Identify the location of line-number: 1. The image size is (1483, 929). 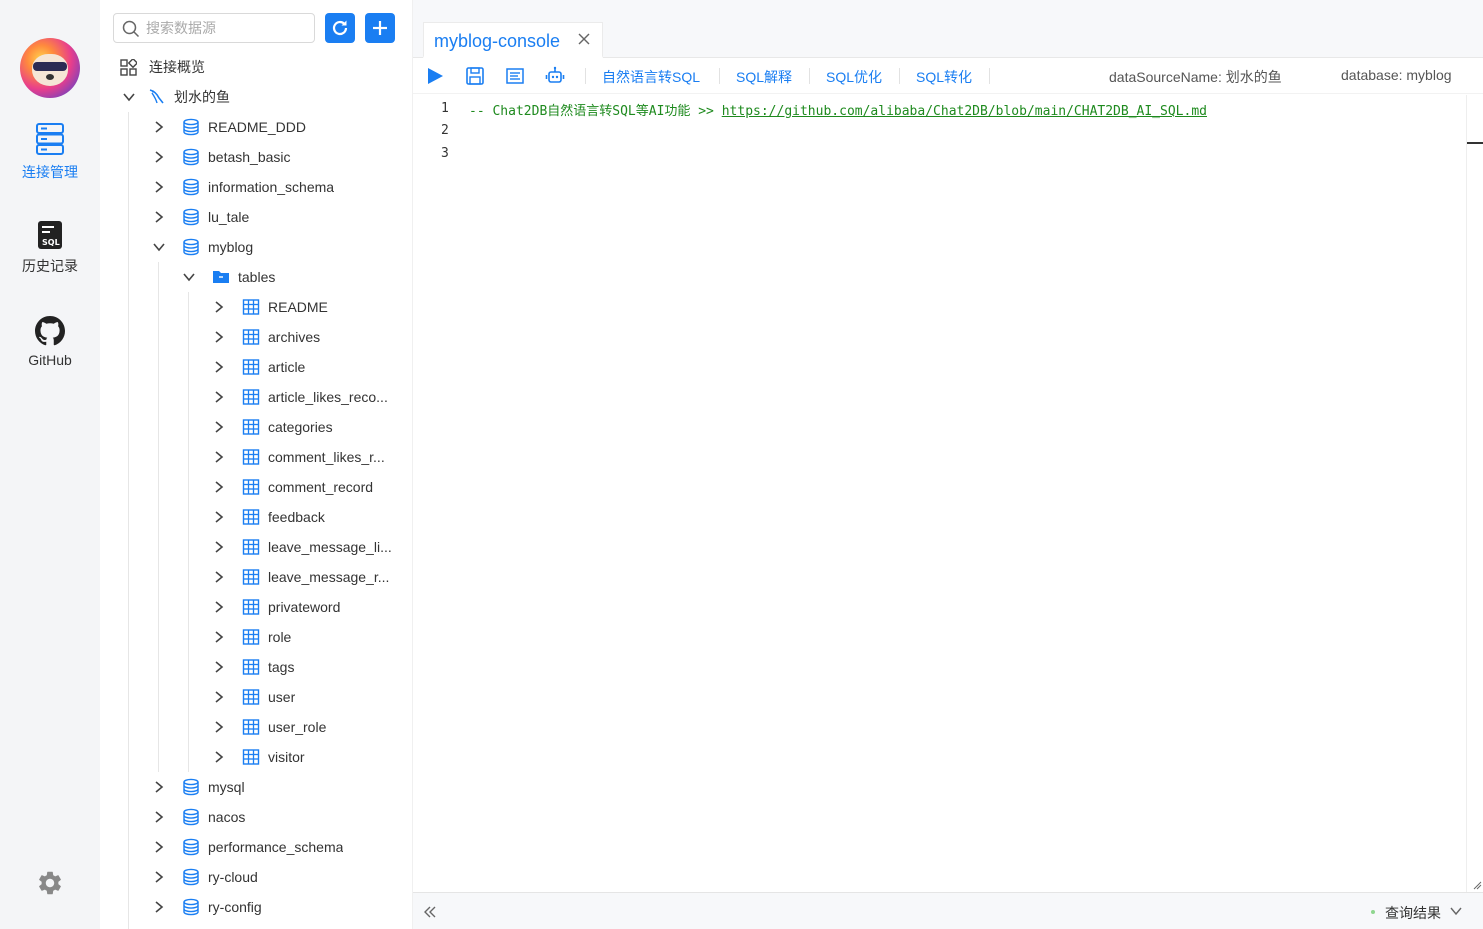
(445, 108).